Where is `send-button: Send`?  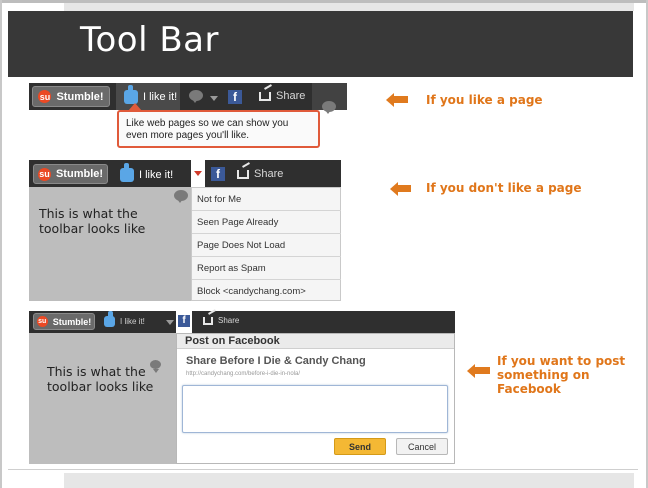
send-button: Send is located at coordinates (360, 446).